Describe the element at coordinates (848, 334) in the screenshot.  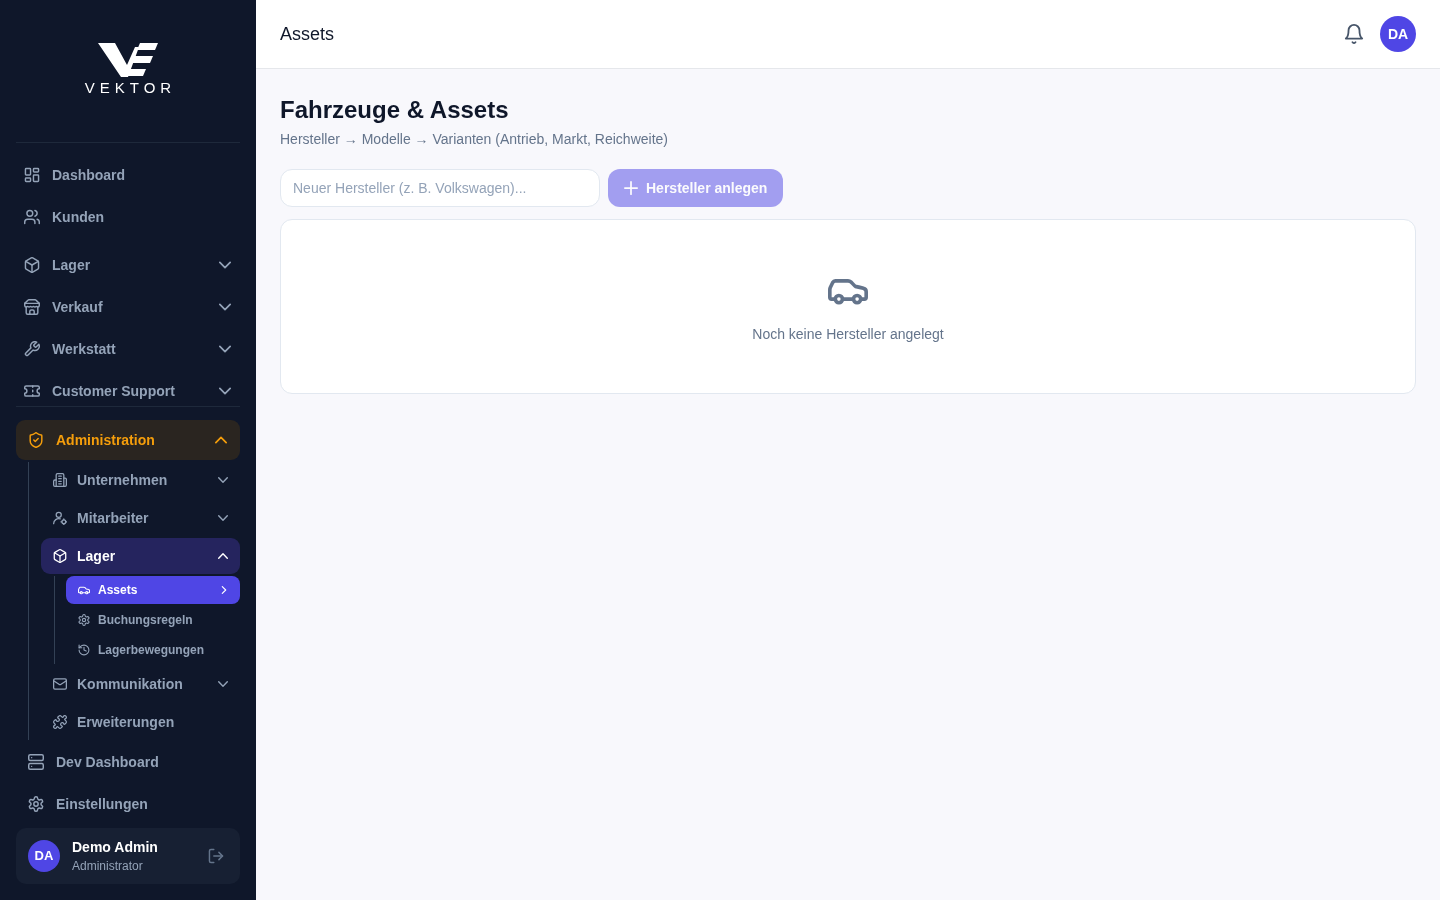
I see `empty-state-message: Noch keine Hersteller angelegt` at that location.